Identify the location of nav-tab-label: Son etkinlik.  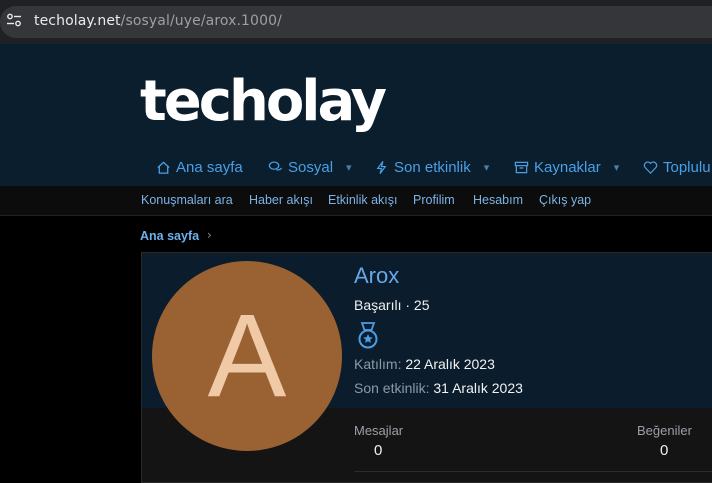
(432, 167).